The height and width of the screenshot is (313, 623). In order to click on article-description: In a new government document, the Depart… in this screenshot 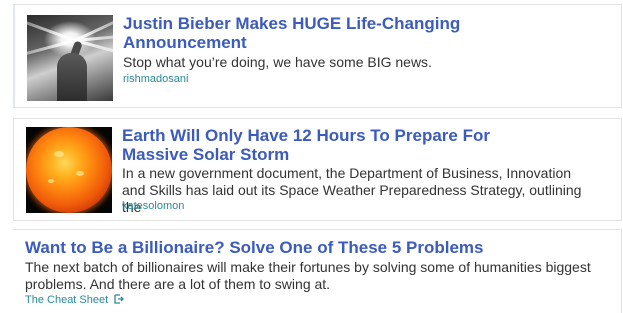, I will do `click(352, 190)`.